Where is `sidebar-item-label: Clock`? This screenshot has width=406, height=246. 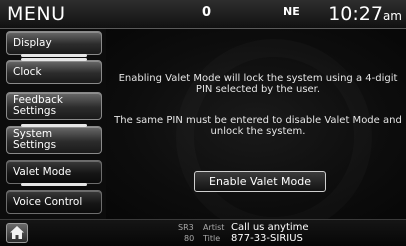
sidebar-item-label: Clock is located at coordinates (27, 71).